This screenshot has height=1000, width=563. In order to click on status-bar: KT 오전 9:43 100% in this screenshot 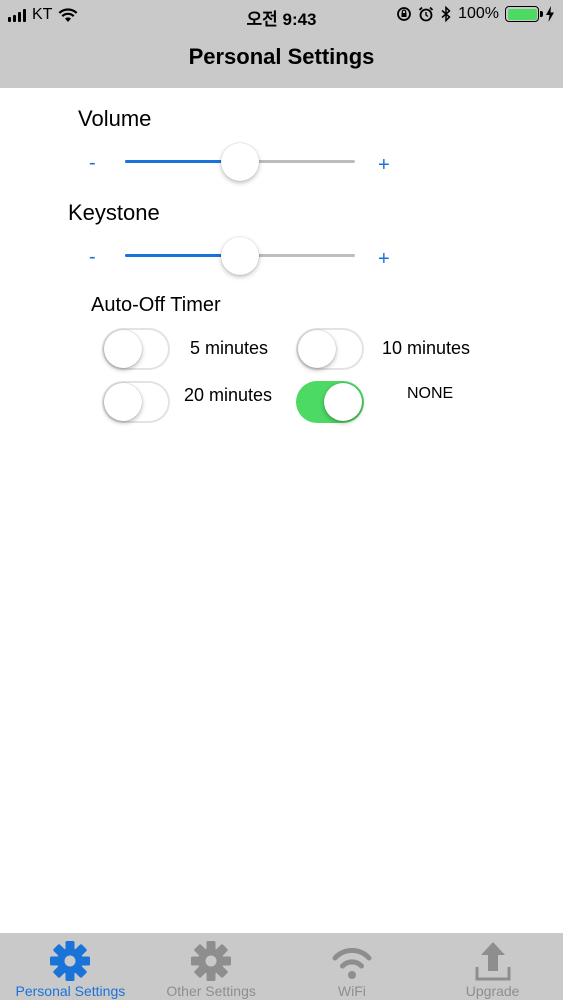, I will do `click(281, 15)`.